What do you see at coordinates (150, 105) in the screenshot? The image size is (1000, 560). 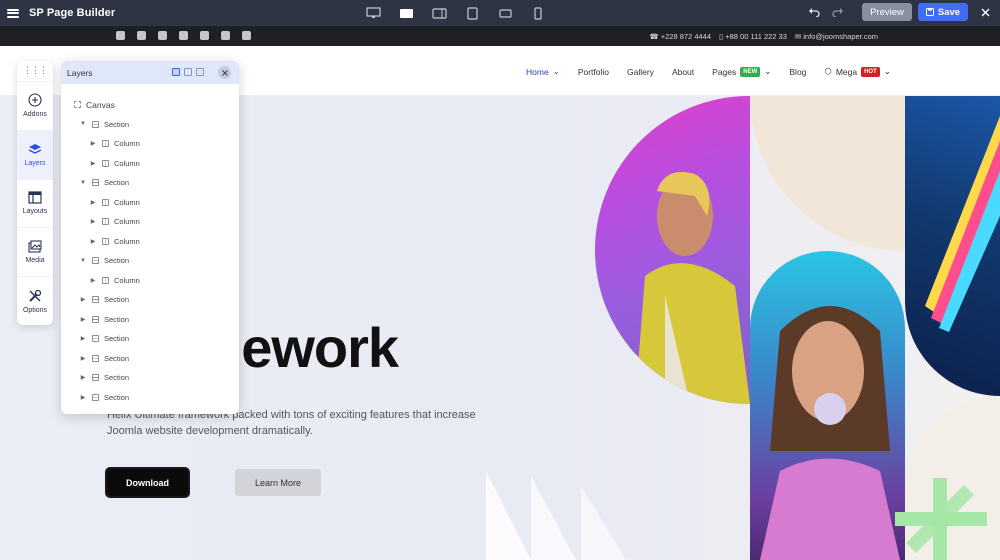 I see `layer-item-canvas: Canvas` at bounding box center [150, 105].